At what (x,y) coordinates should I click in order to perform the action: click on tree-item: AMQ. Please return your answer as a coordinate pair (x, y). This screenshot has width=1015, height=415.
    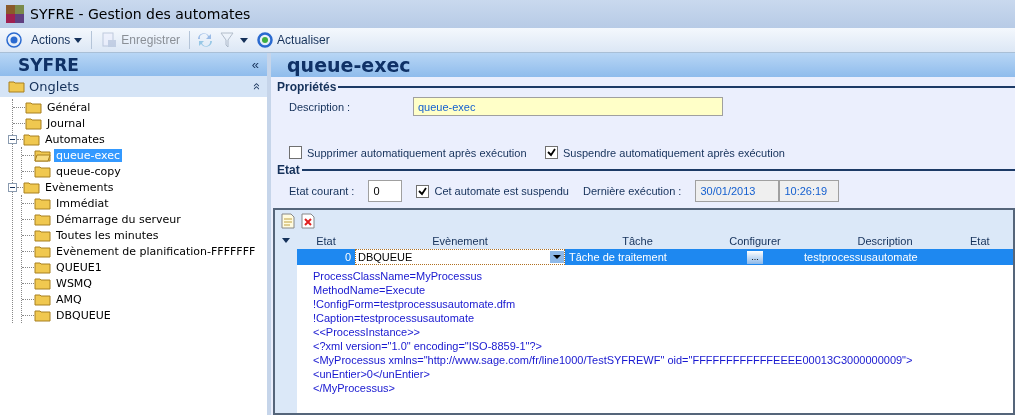
    Looking at the image, I should click on (69, 299).